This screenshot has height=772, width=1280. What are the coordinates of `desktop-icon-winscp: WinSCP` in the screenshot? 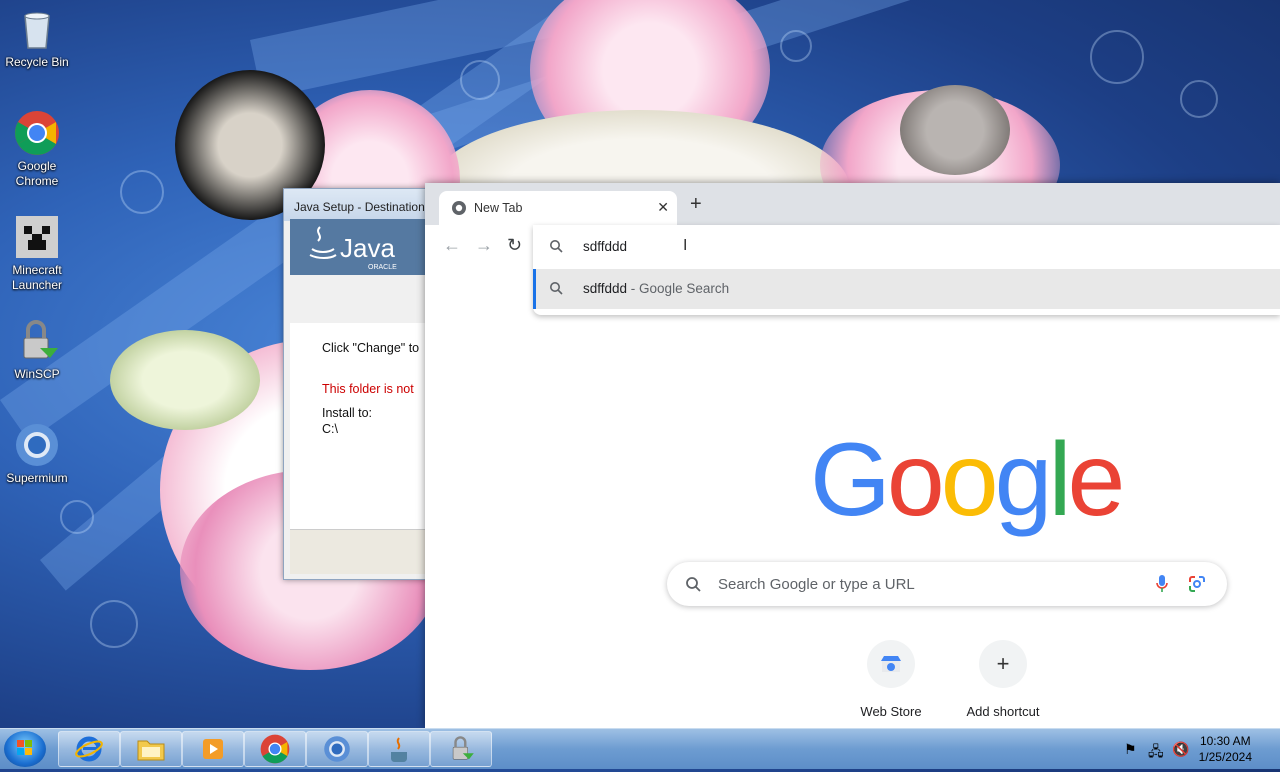 It's located at (37, 350).